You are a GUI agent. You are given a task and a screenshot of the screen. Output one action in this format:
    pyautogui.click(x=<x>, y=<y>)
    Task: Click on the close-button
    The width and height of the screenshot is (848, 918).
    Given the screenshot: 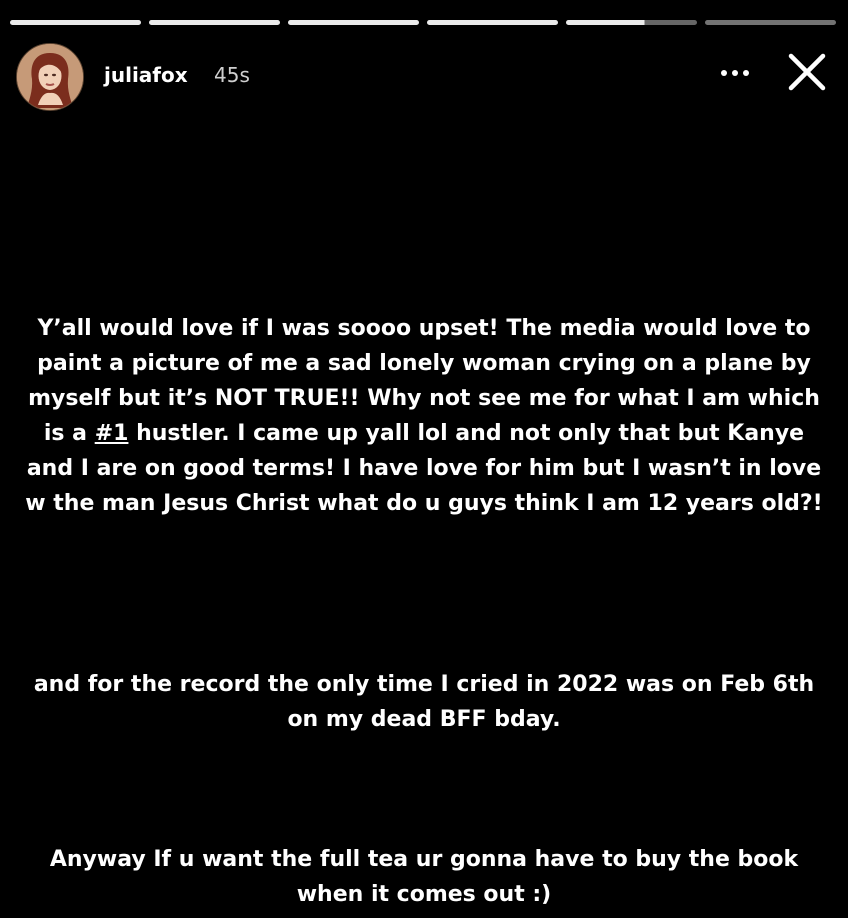 What is the action you would take?
    pyautogui.click(x=807, y=72)
    